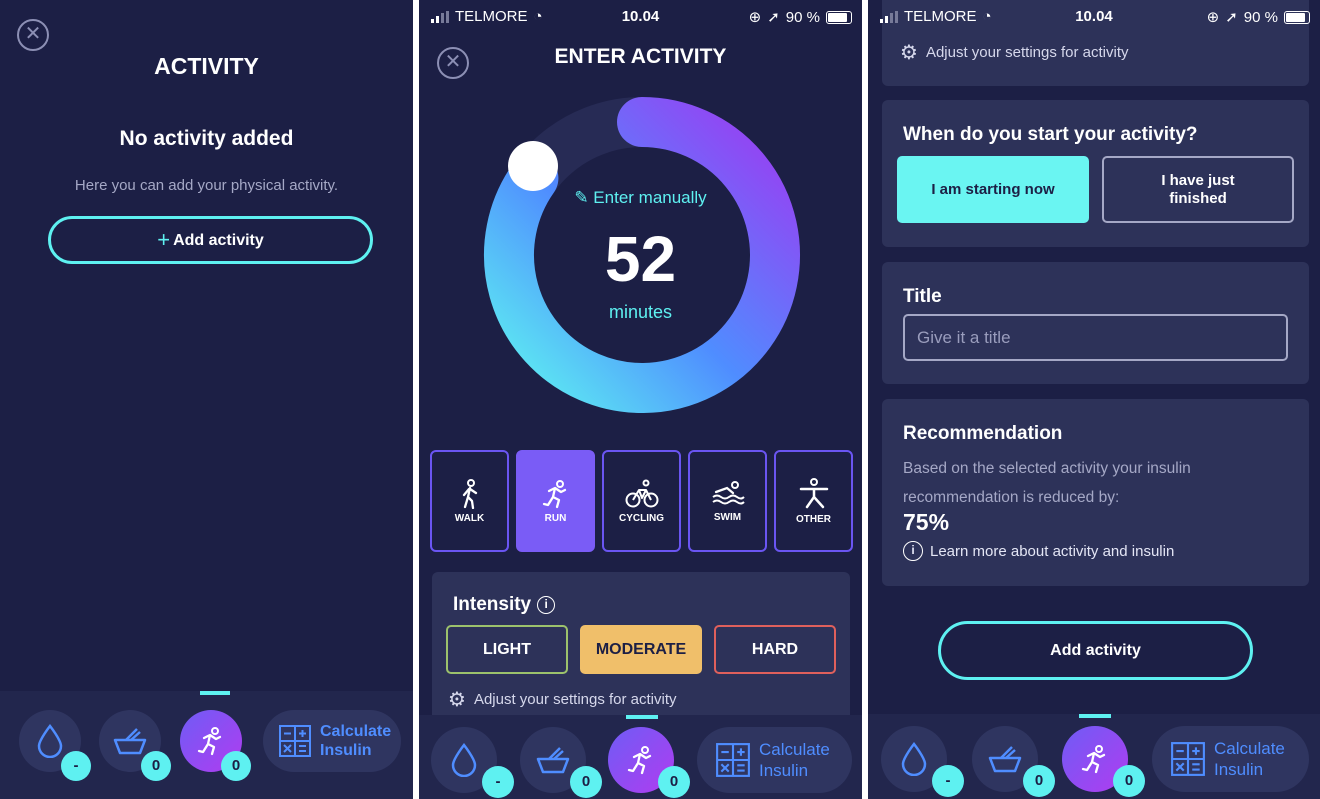 The image size is (1320, 799). I want to click on close-icon: ✕, so click(33, 35).